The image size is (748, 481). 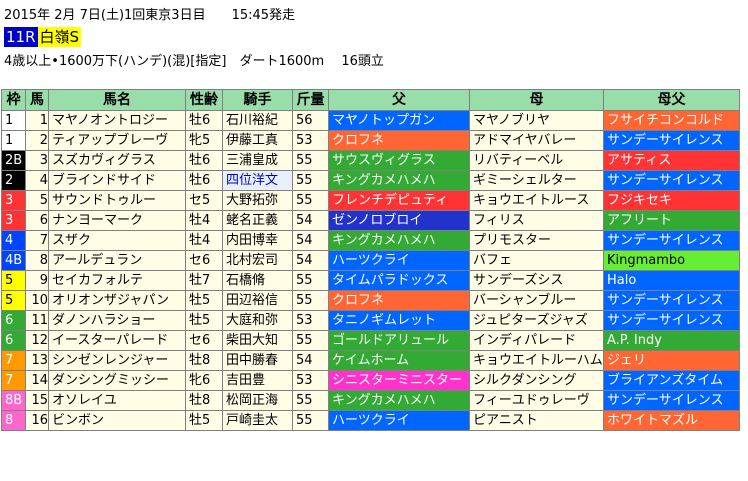 I want to click on horse-number: 8, so click(x=37, y=260).